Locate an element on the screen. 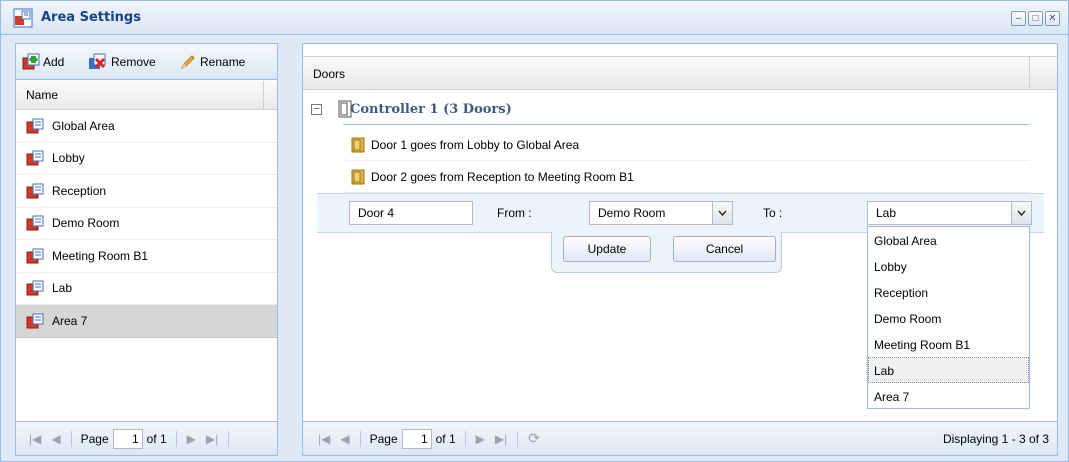 Image resolution: width=1069 pixels, height=462 pixels. area-label: Demo Room is located at coordinates (86, 223).